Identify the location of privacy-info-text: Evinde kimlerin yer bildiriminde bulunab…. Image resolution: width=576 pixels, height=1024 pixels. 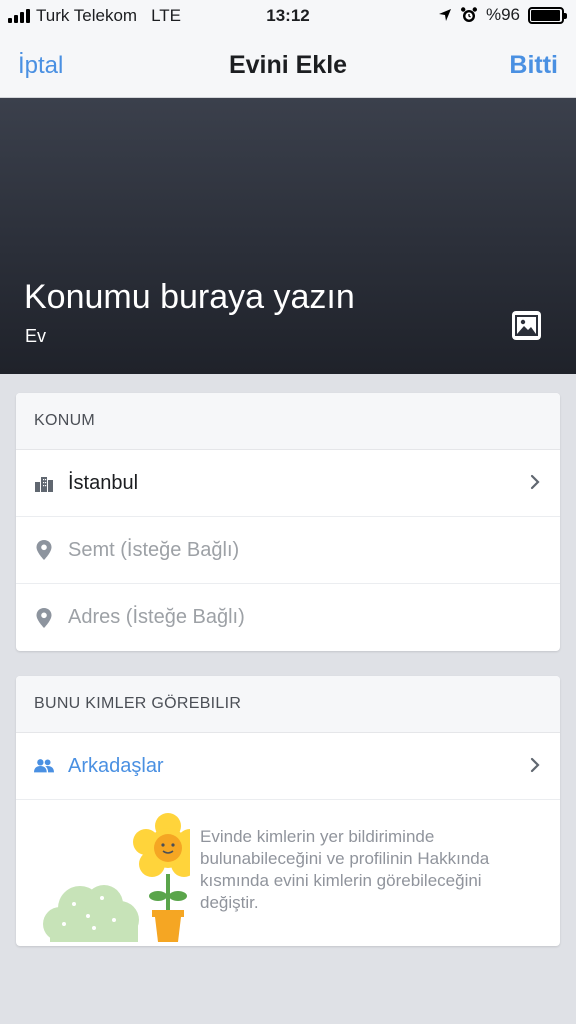
(345, 869).